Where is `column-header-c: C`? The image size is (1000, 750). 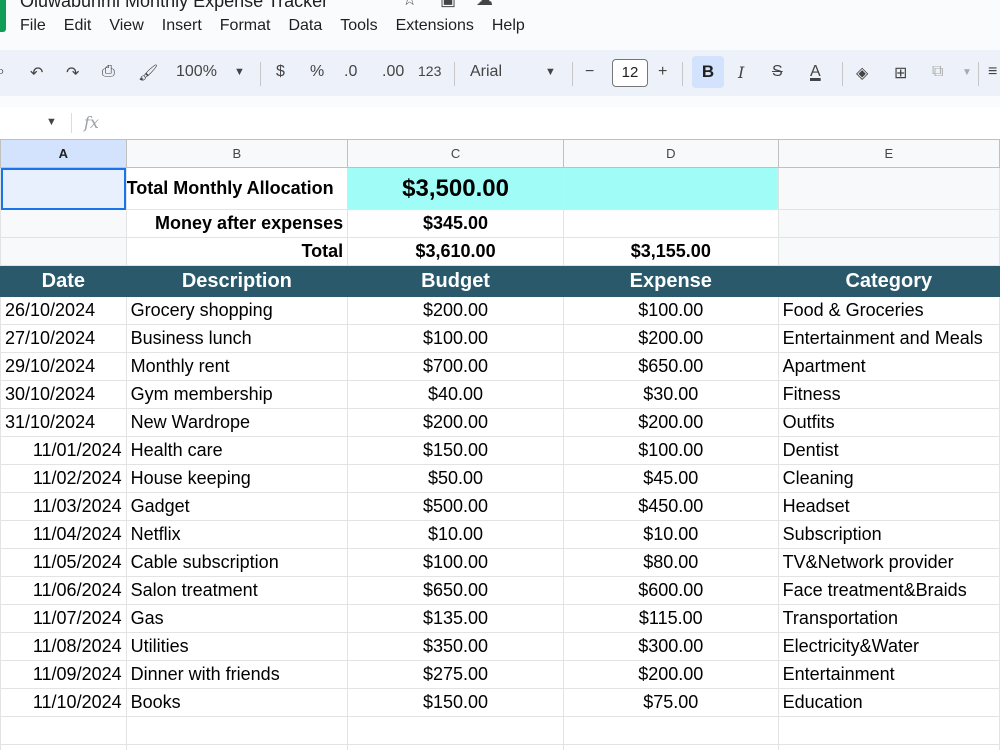
column-header-c: C is located at coordinates (455, 153).